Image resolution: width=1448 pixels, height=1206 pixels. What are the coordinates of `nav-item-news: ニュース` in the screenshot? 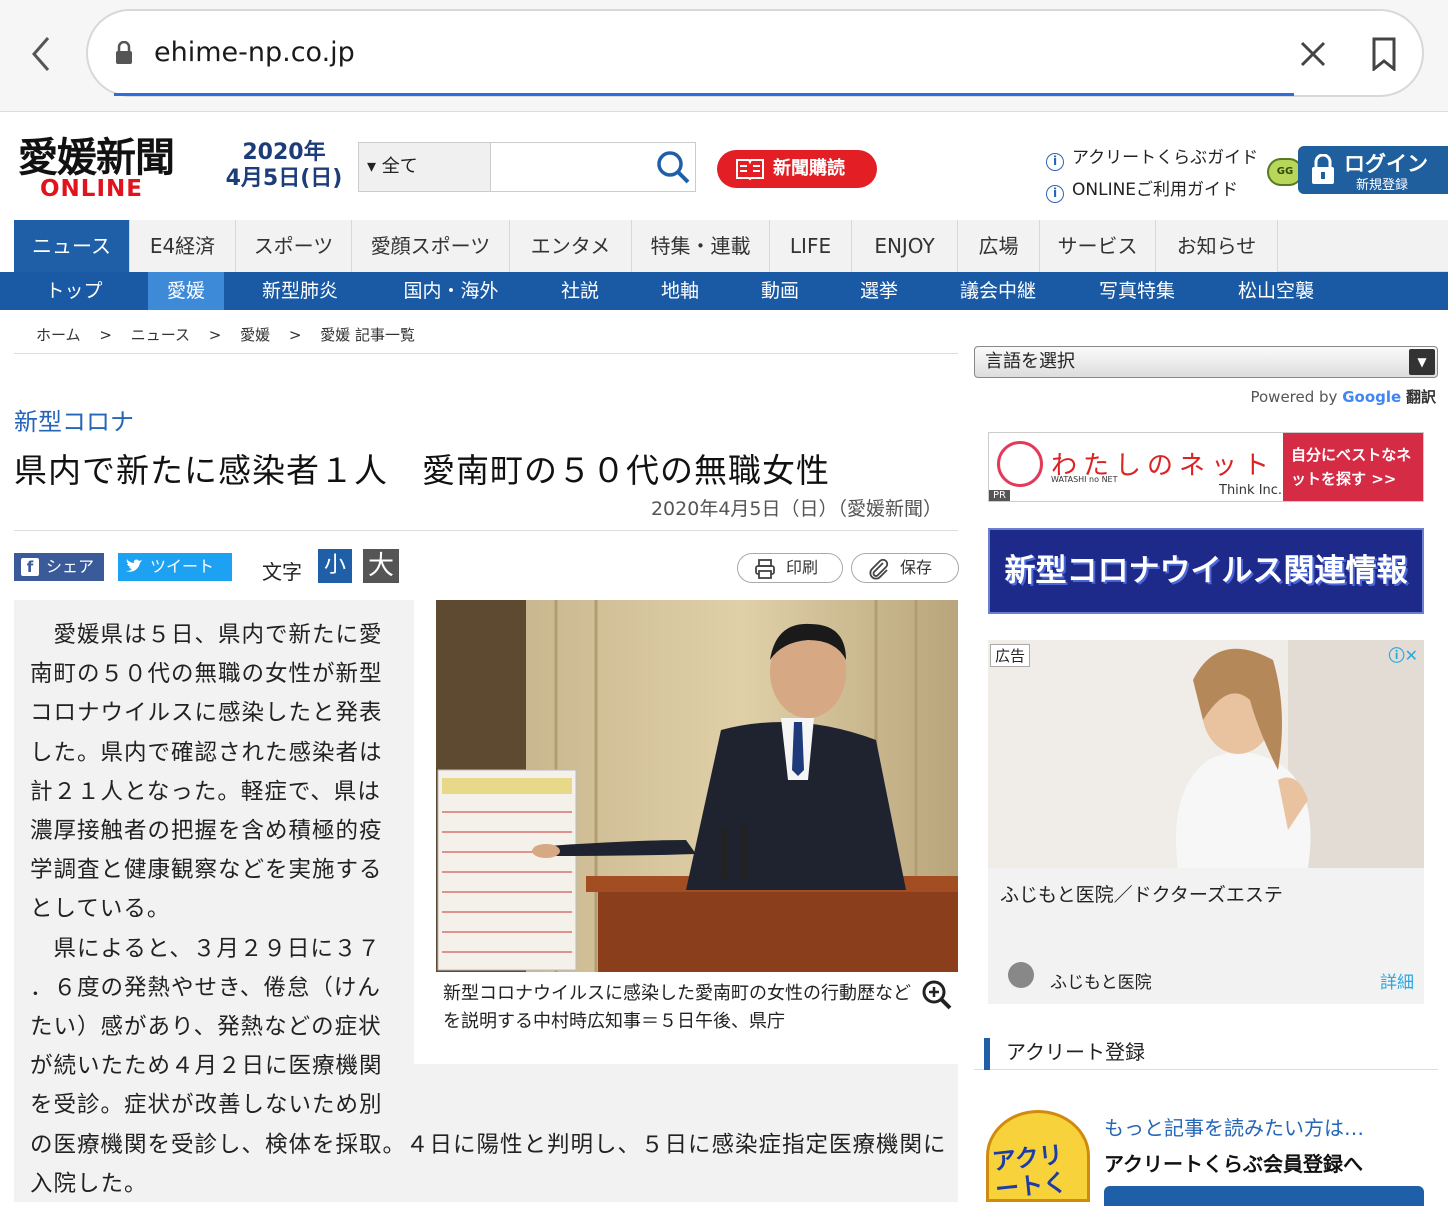 It's located at (72, 246).